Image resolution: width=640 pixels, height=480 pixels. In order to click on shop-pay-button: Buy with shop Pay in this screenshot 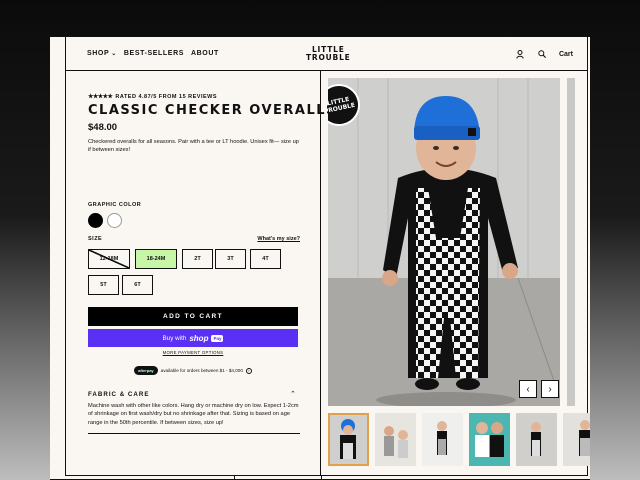, I will do `click(193, 338)`.